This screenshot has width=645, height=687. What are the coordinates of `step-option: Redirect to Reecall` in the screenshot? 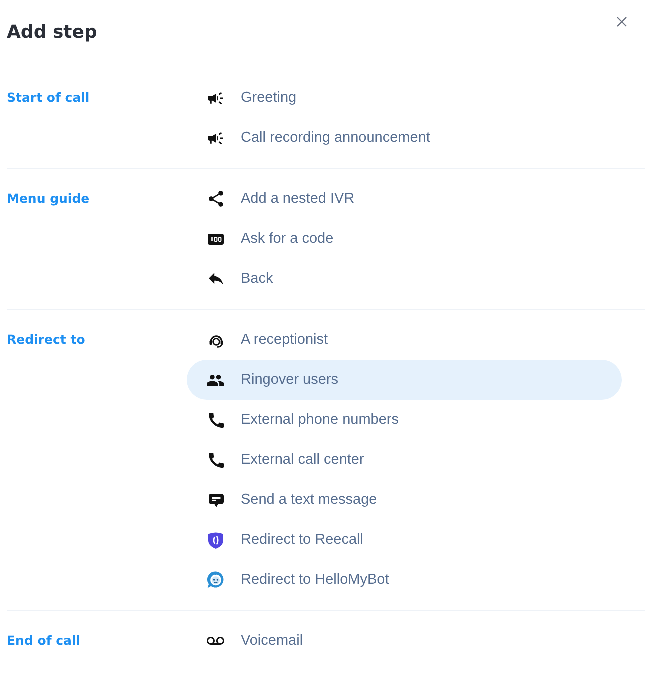 It's located at (404, 540).